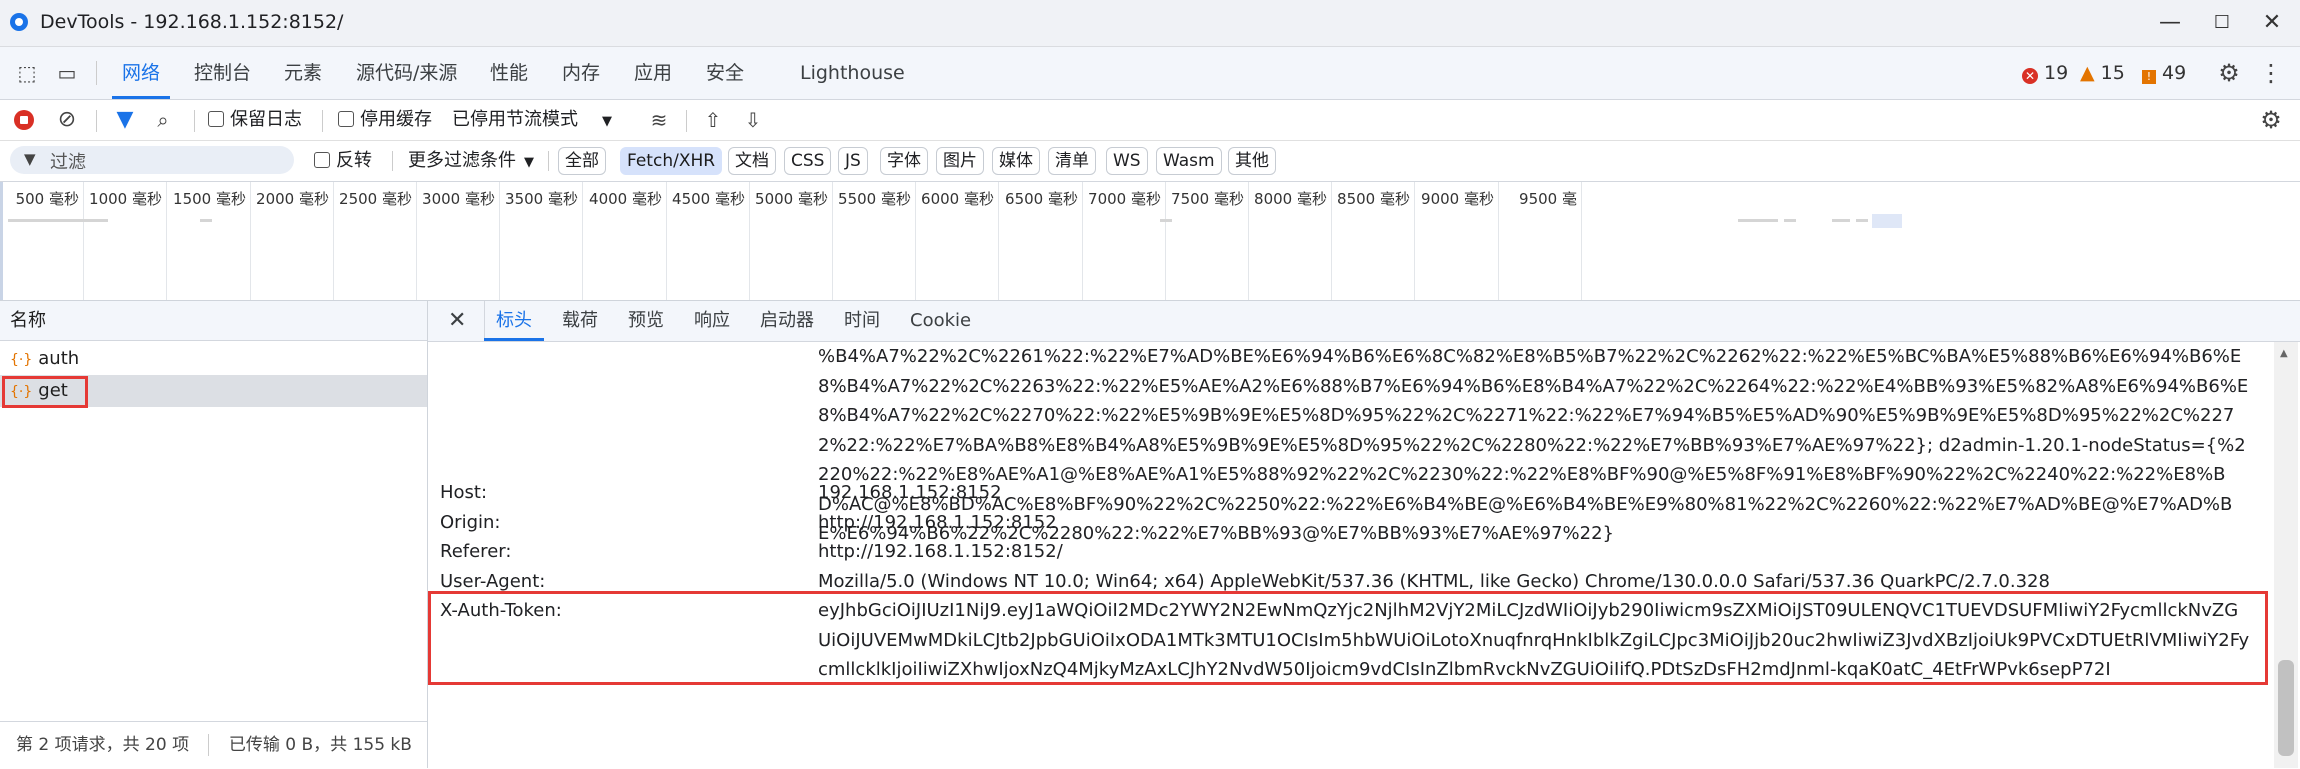 The image size is (2300, 769). Describe the element at coordinates (1016, 161) in the screenshot. I see `filter-chip-media: 媒体` at that location.